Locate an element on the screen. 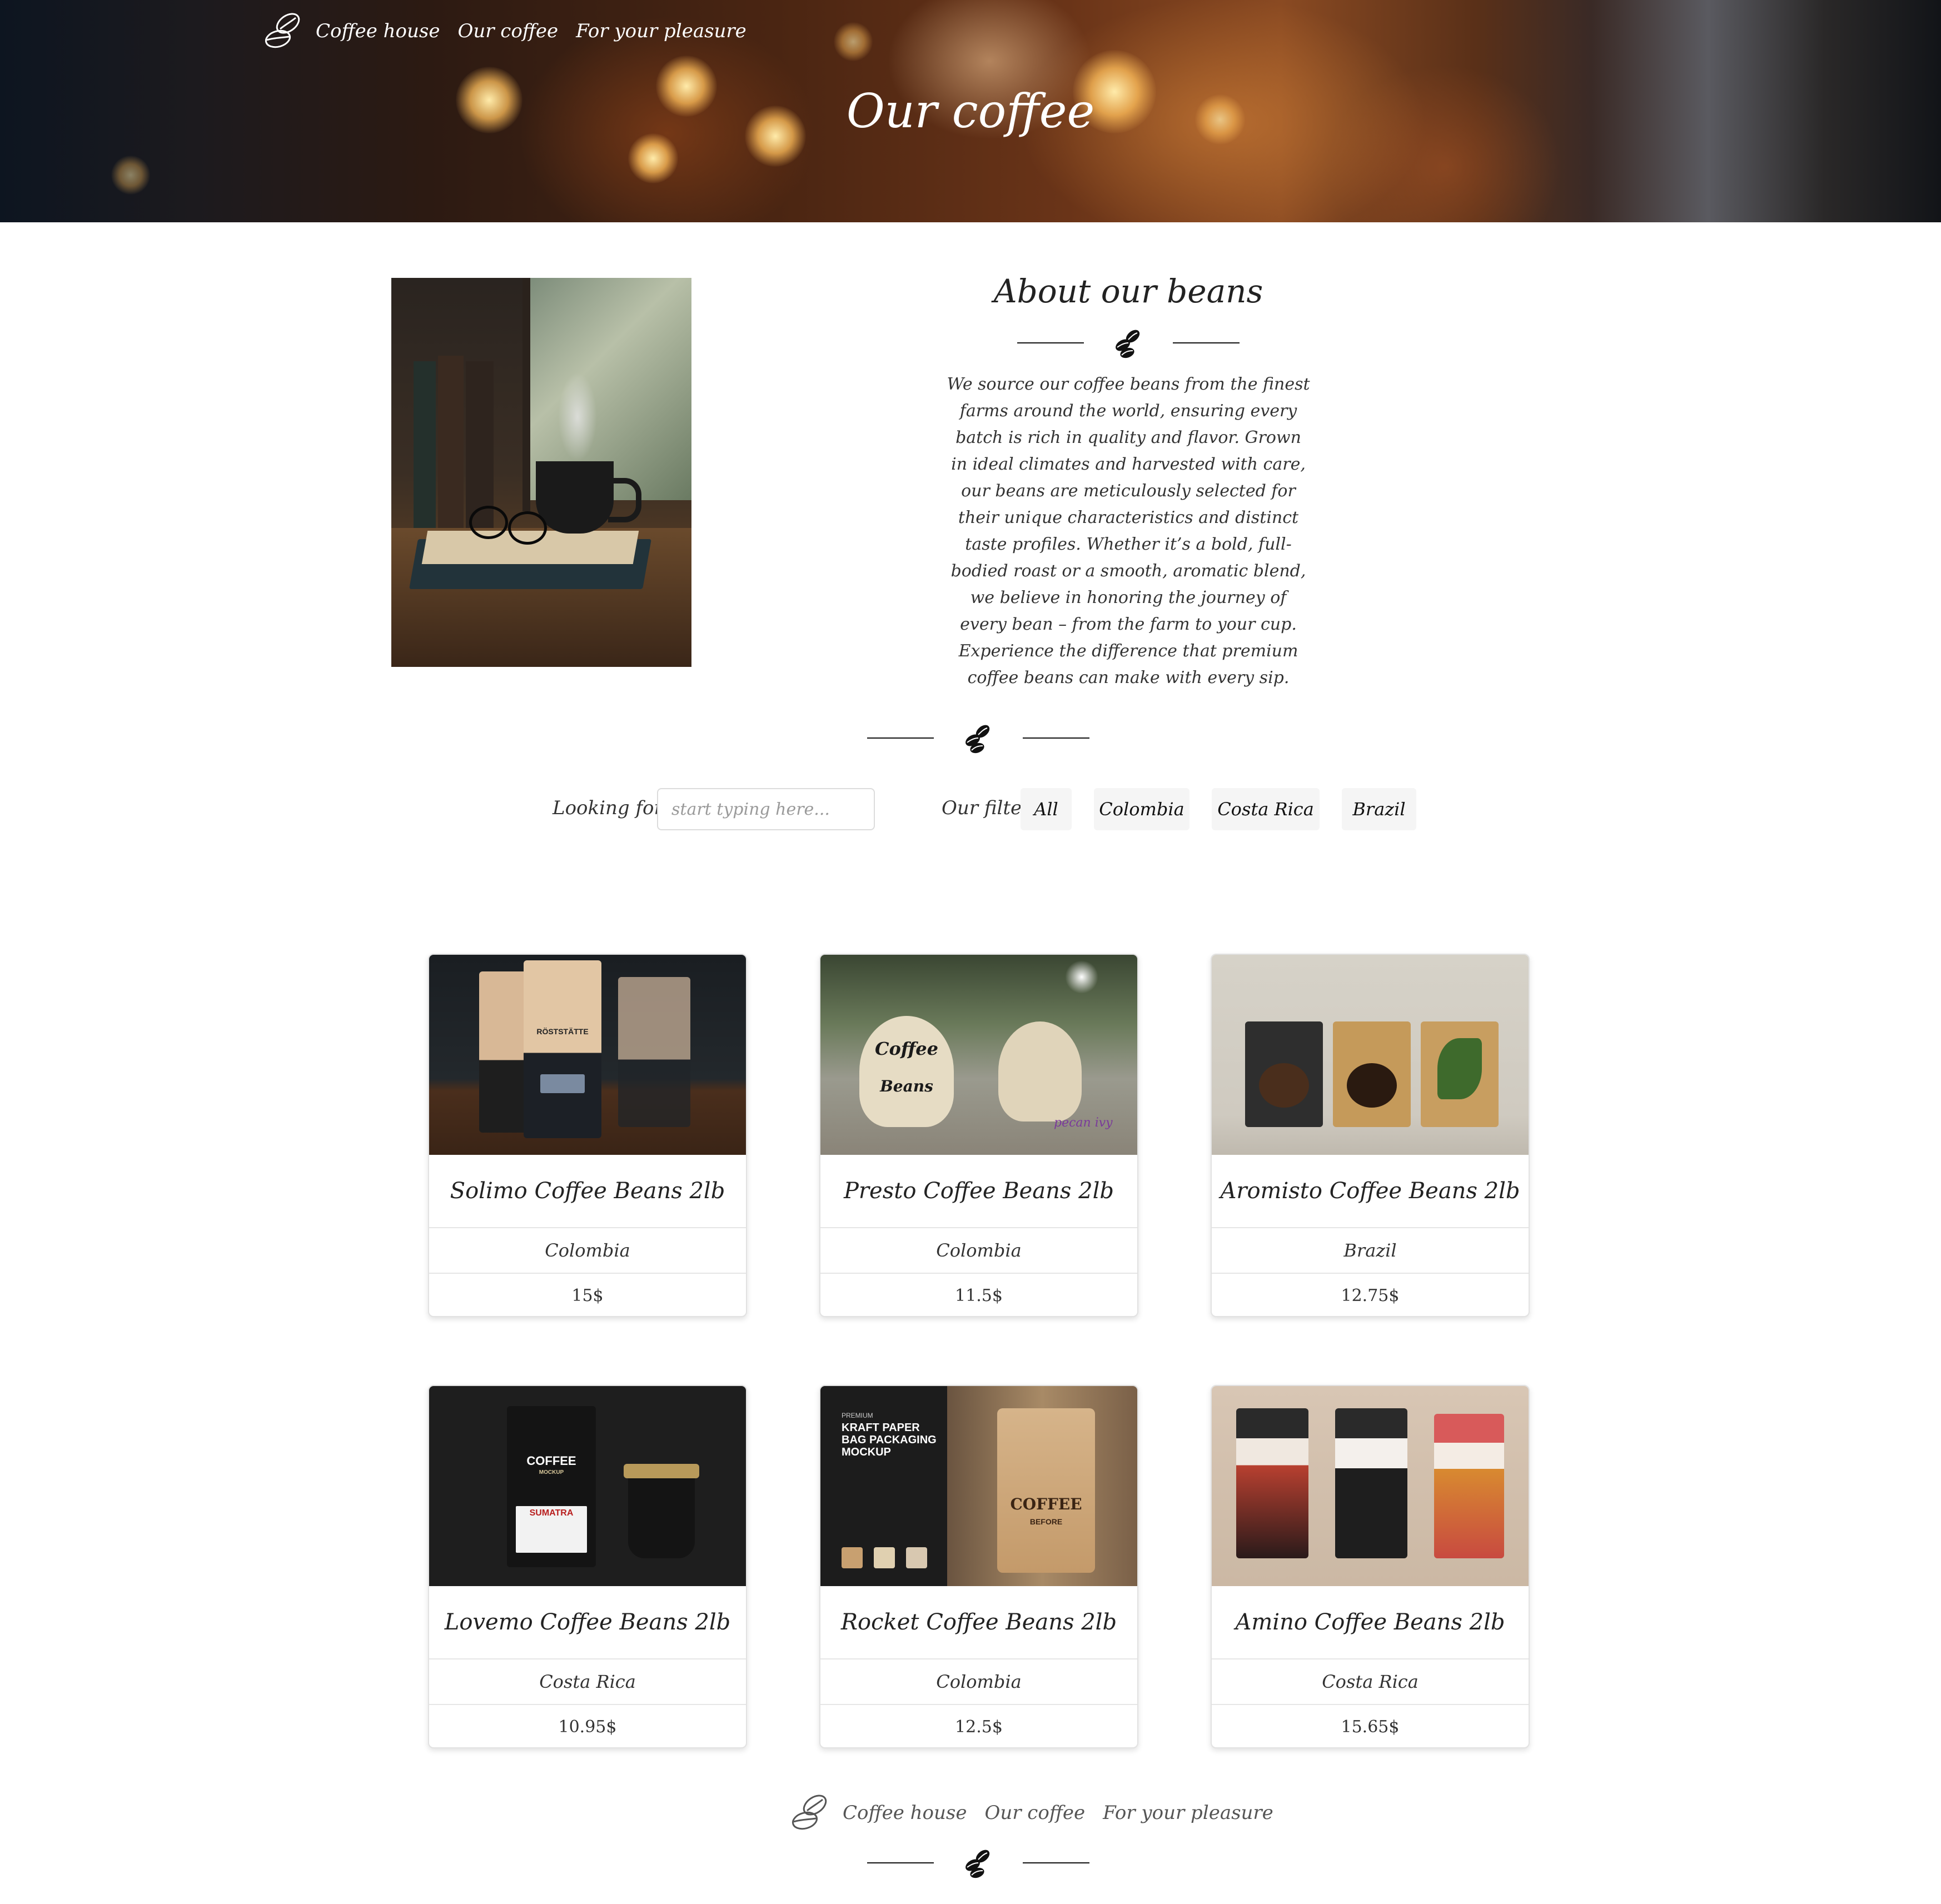 The height and width of the screenshot is (1904, 1941). about-title: About our beans is located at coordinates (1128, 291).